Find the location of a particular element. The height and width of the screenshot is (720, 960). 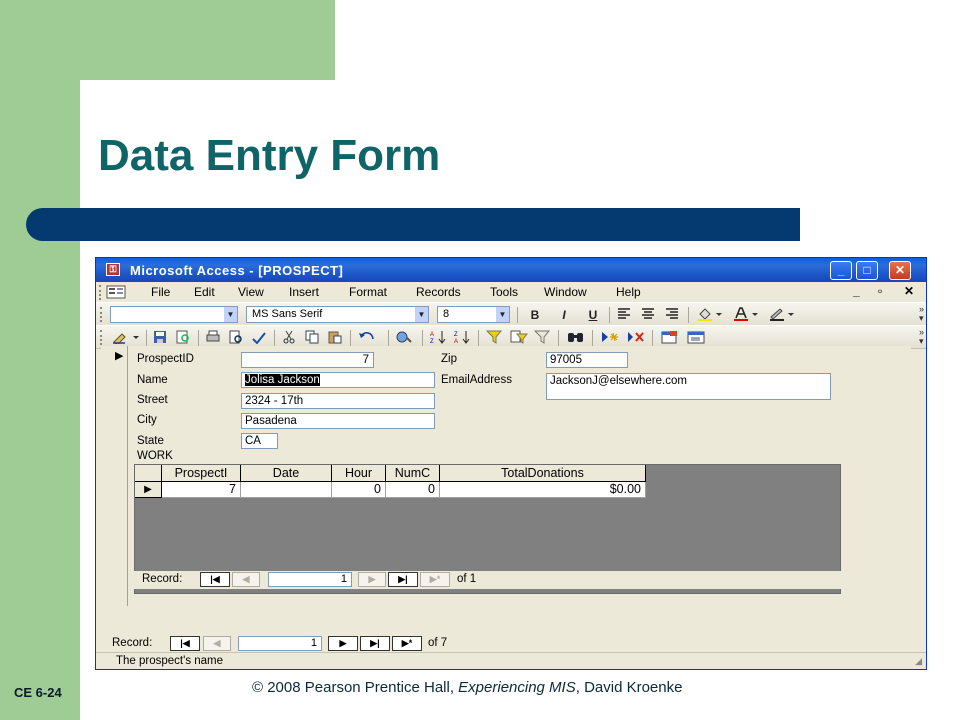

slide-title: Data Entry Form is located at coordinates (269, 155).